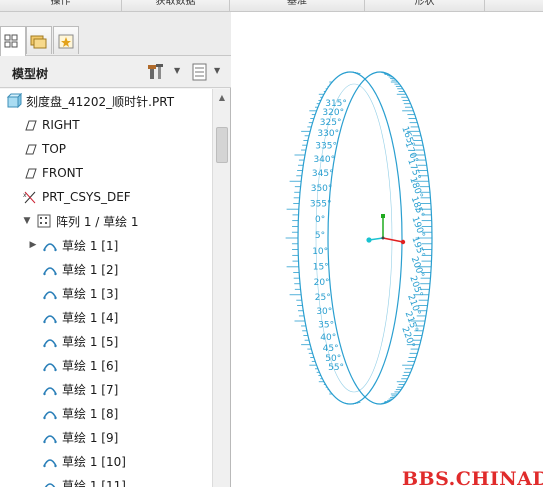 The image size is (543, 487). Describe the element at coordinates (90, 317) in the screenshot. I see `tree-item-label: 草绘 1 [4]` at that location.